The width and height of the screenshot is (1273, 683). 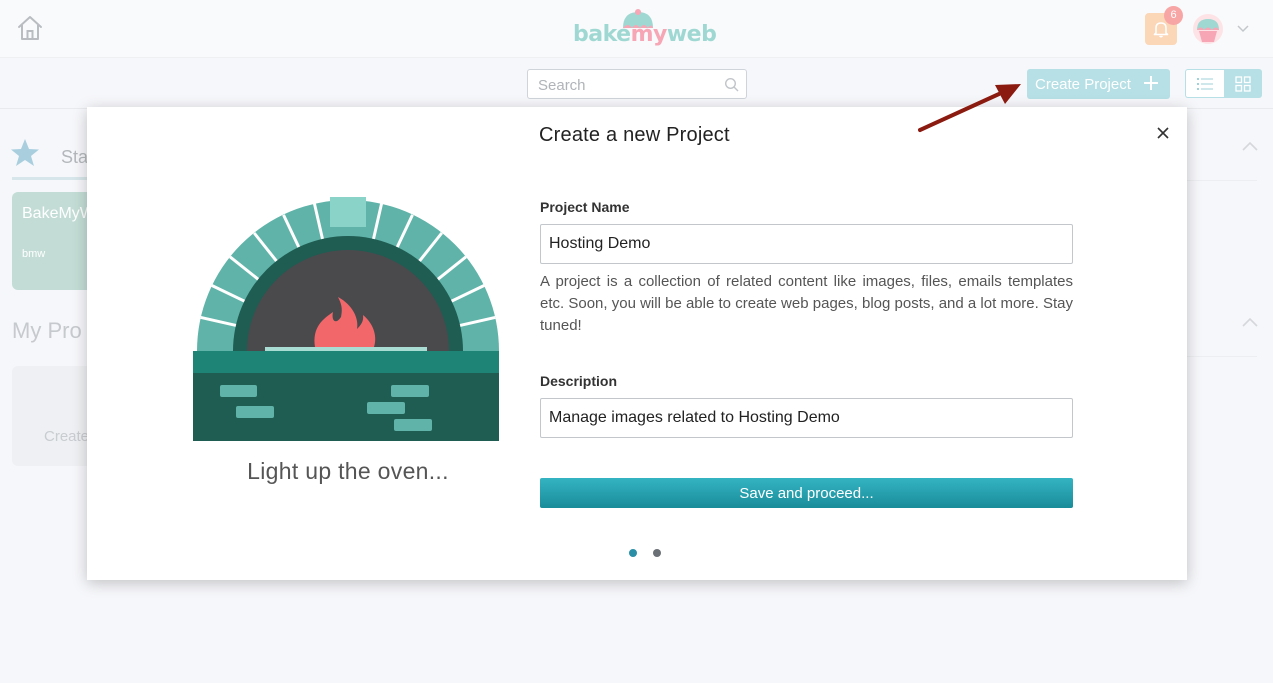 I want to click on tab-active-indicator, so click(x=51, y=178).